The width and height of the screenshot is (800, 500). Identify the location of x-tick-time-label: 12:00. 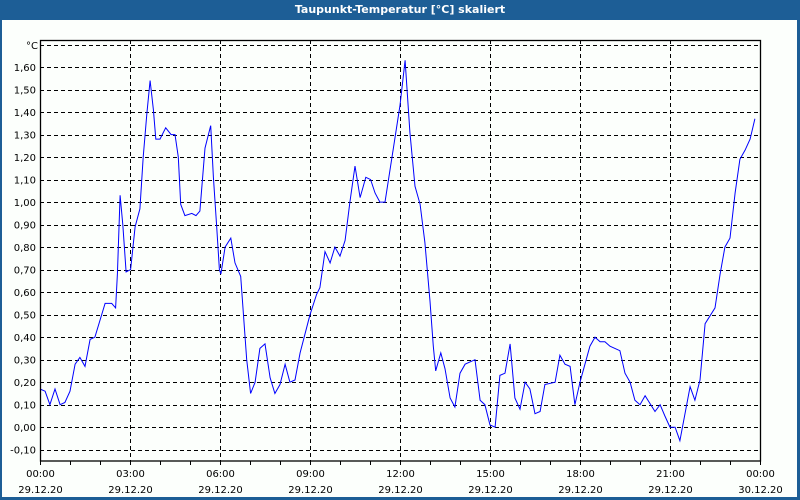
(400, 474).